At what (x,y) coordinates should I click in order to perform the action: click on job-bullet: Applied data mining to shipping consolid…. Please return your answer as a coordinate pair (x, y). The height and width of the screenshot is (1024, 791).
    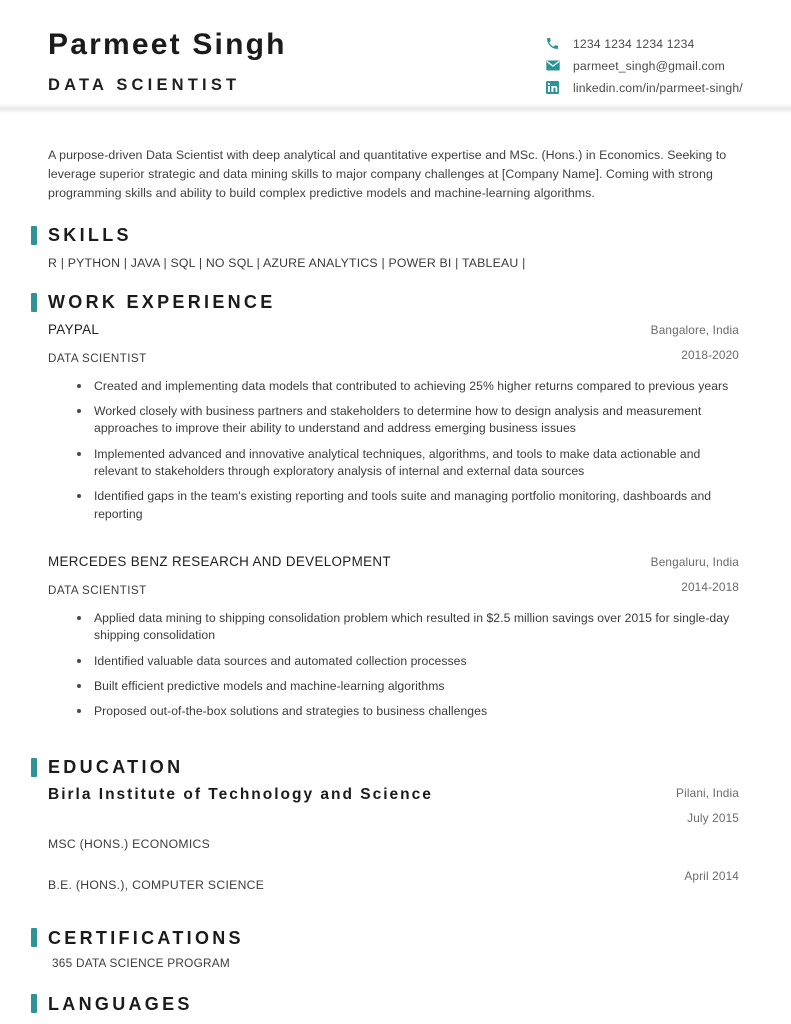
    Looking at the image, I should click on (408, 627).